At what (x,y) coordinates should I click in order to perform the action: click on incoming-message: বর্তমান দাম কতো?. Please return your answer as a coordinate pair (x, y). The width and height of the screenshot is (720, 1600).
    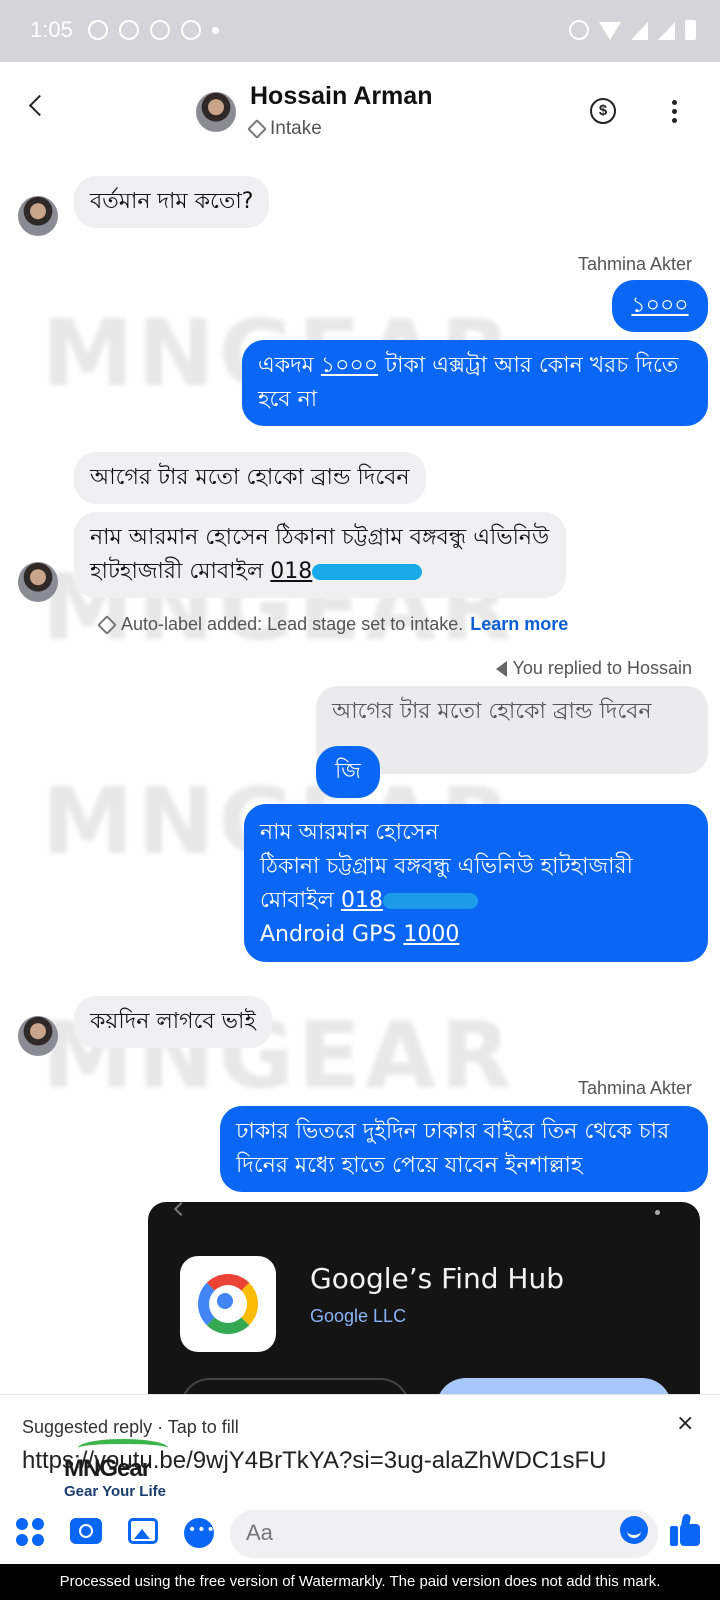
    Looking at the image, I should click on (172, 202).